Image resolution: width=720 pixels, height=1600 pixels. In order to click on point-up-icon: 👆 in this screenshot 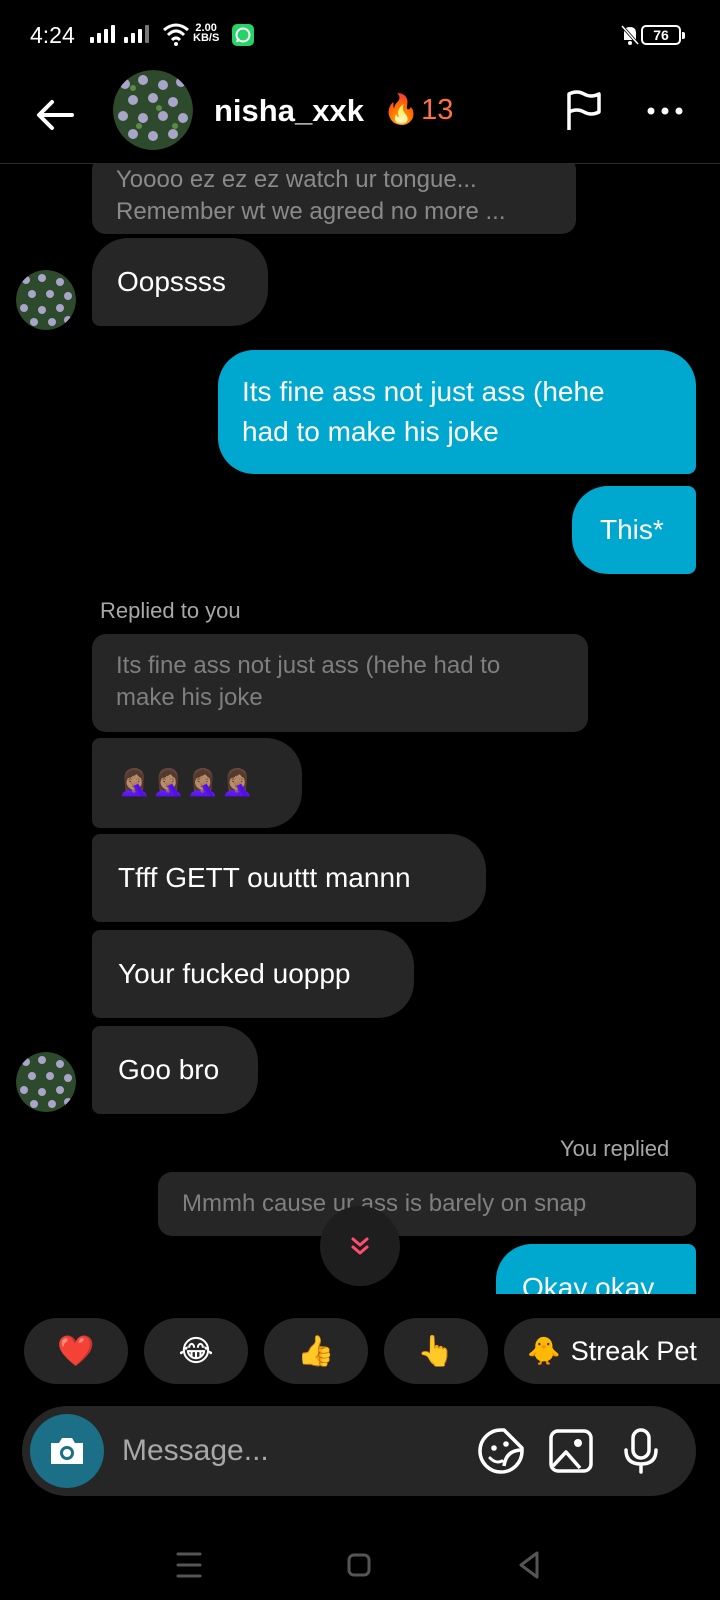, I will do `click(436, 1351)`.